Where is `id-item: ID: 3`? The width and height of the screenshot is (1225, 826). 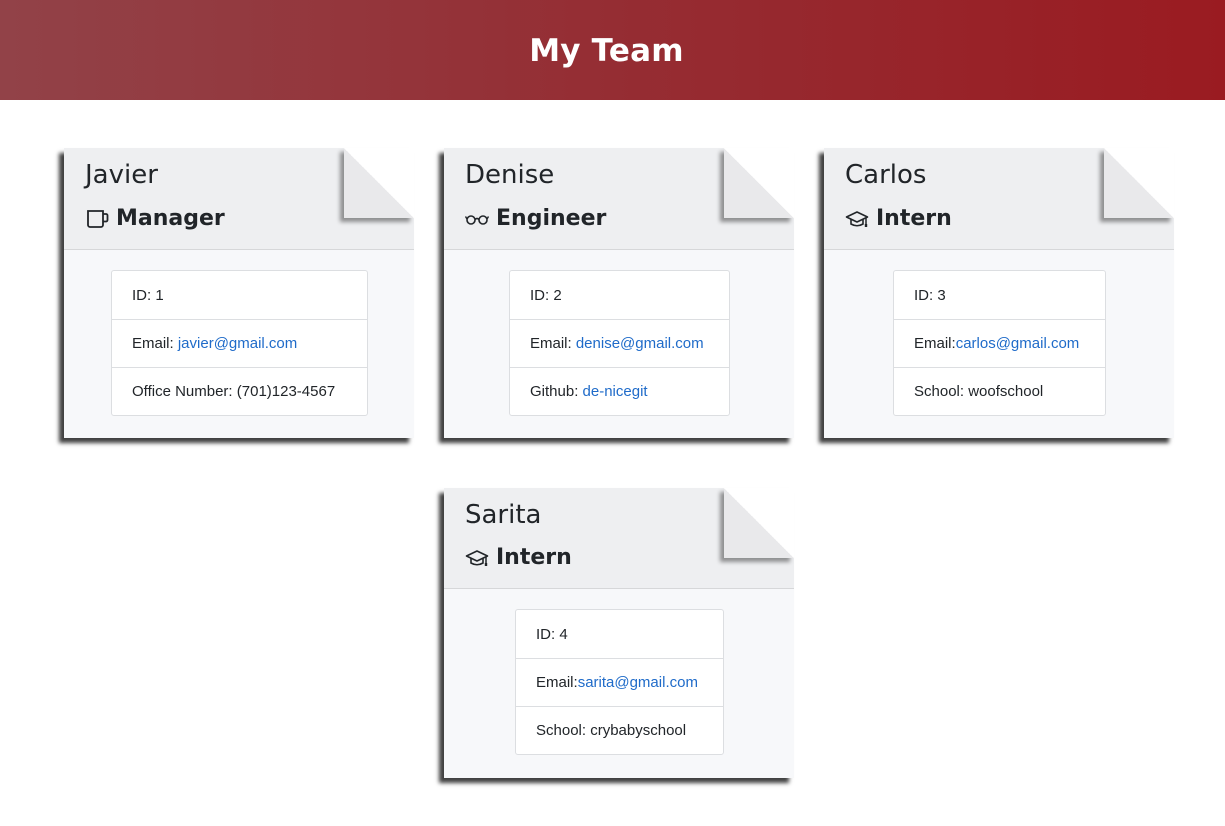
id-item: ID: 3 is located at coordinates (930, 295).